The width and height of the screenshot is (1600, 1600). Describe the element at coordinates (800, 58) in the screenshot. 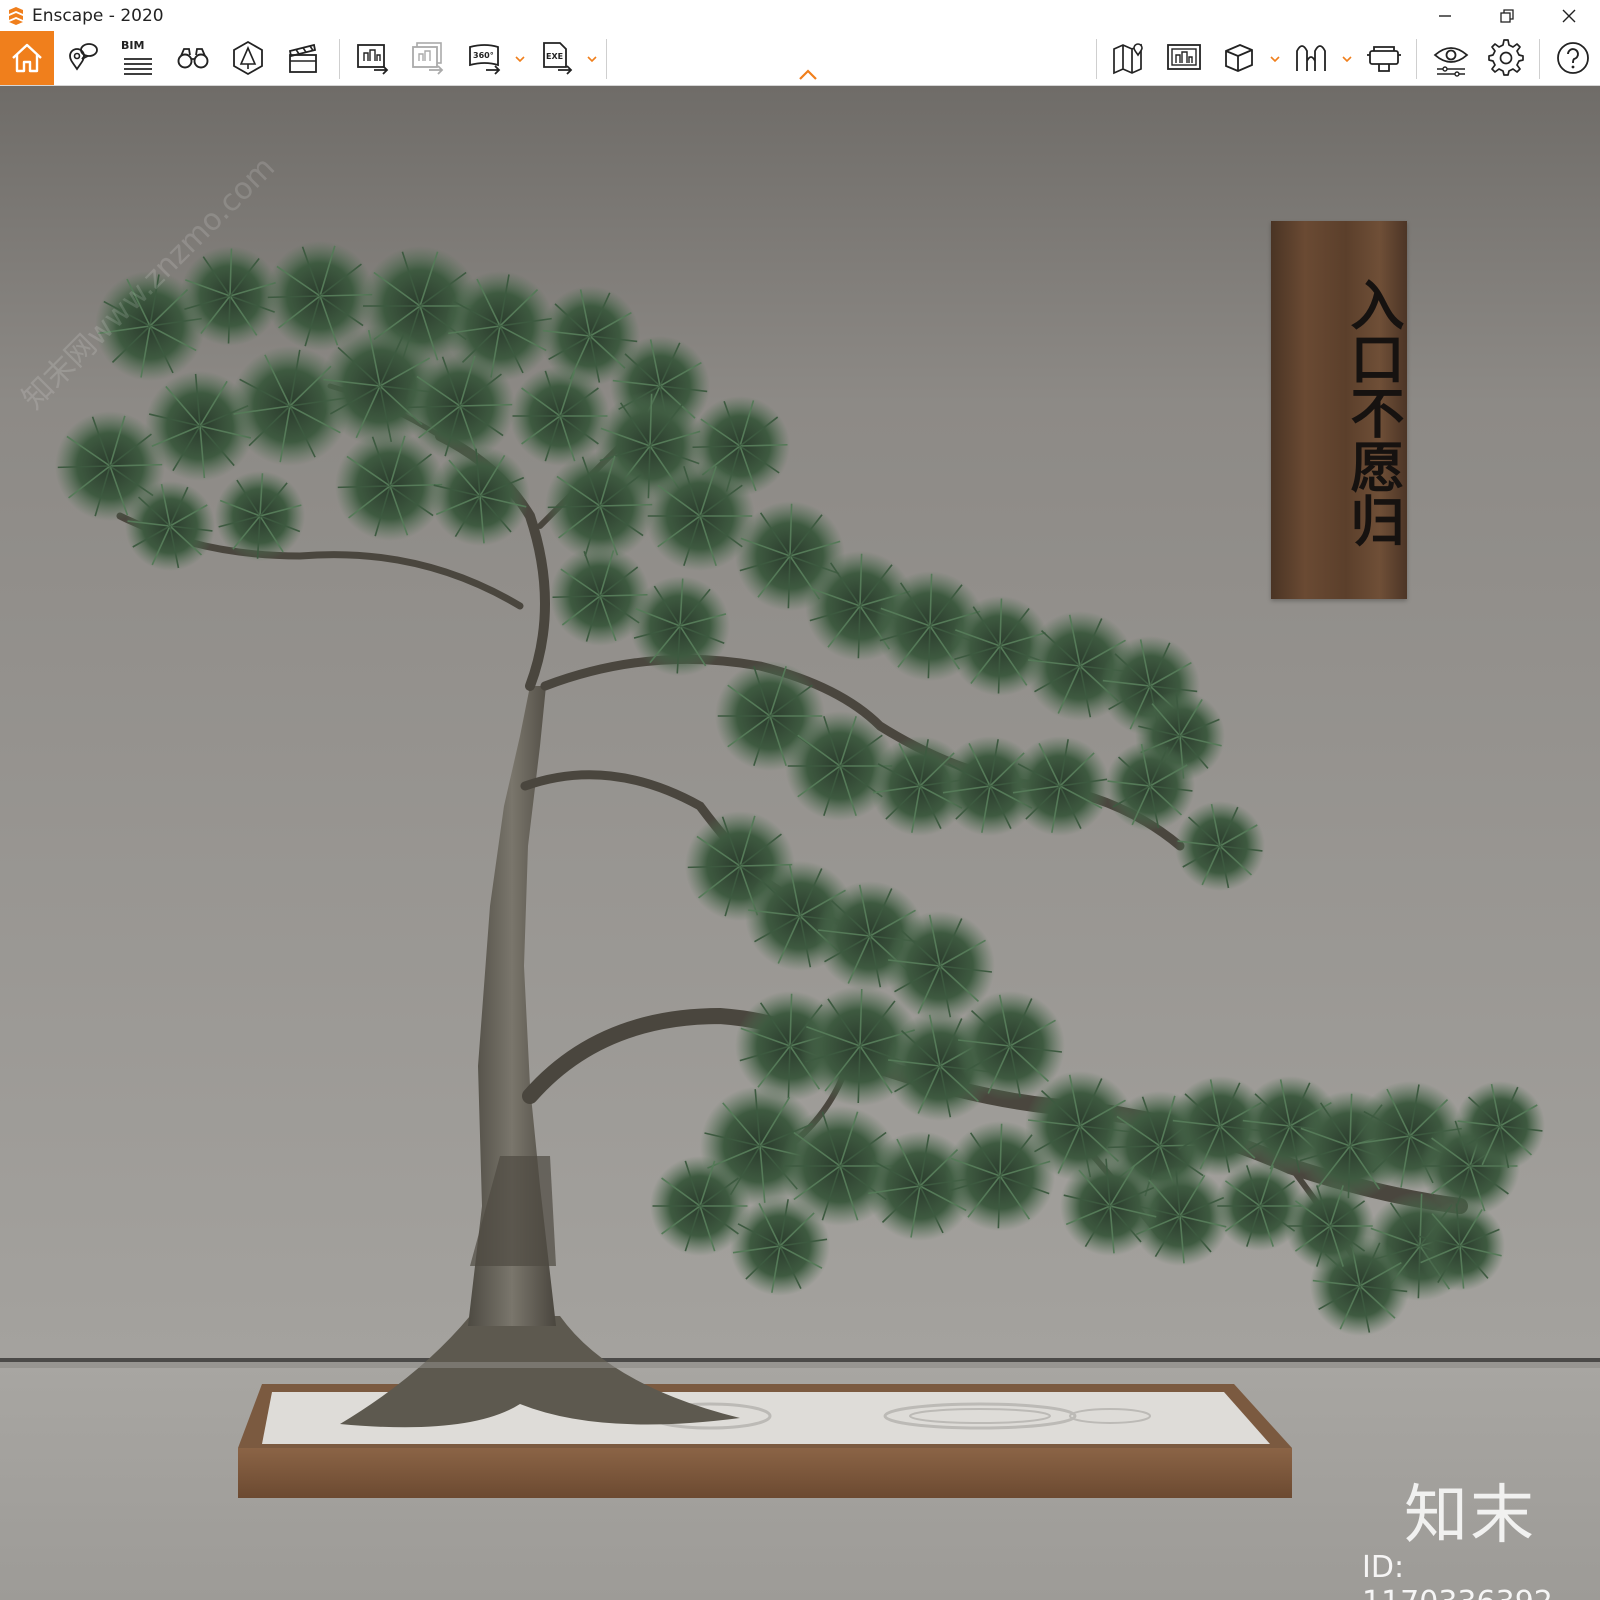

I see `main-toolbar: BIM 360° EXE` at that location.